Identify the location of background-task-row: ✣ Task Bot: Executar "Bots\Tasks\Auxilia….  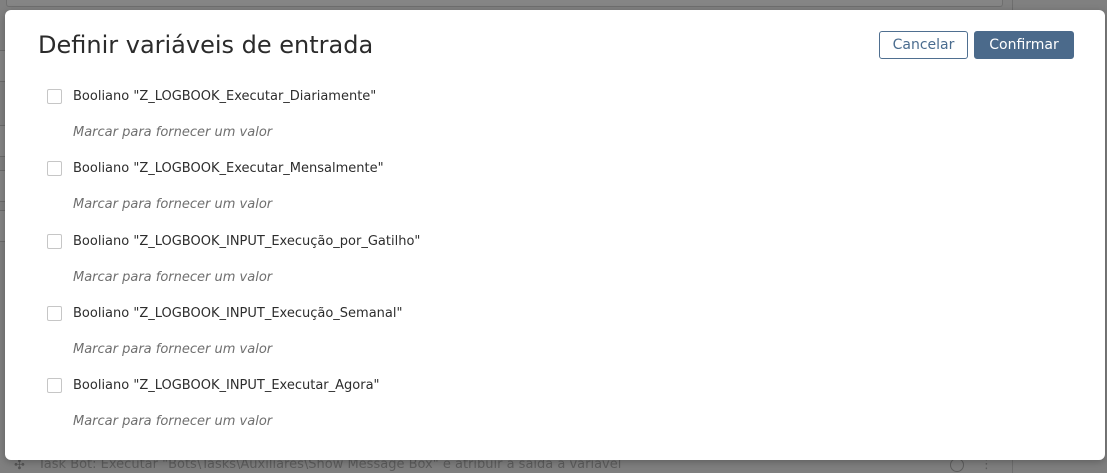
(553, 465).